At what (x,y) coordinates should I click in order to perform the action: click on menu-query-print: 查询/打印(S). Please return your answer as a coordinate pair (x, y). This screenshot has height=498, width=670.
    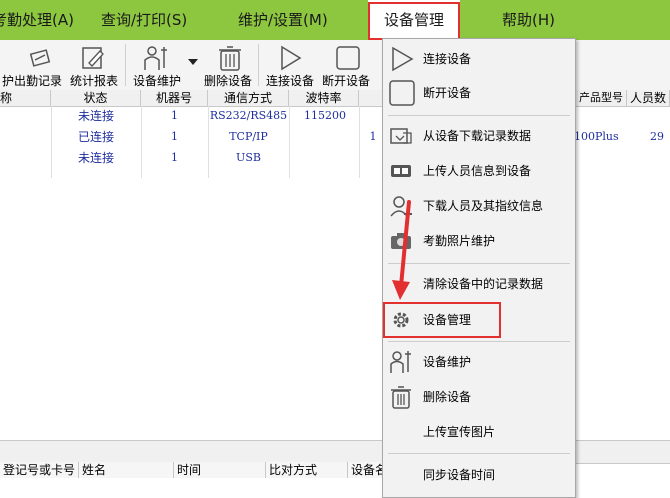
    Looking at the image, I should click on (144, 20).